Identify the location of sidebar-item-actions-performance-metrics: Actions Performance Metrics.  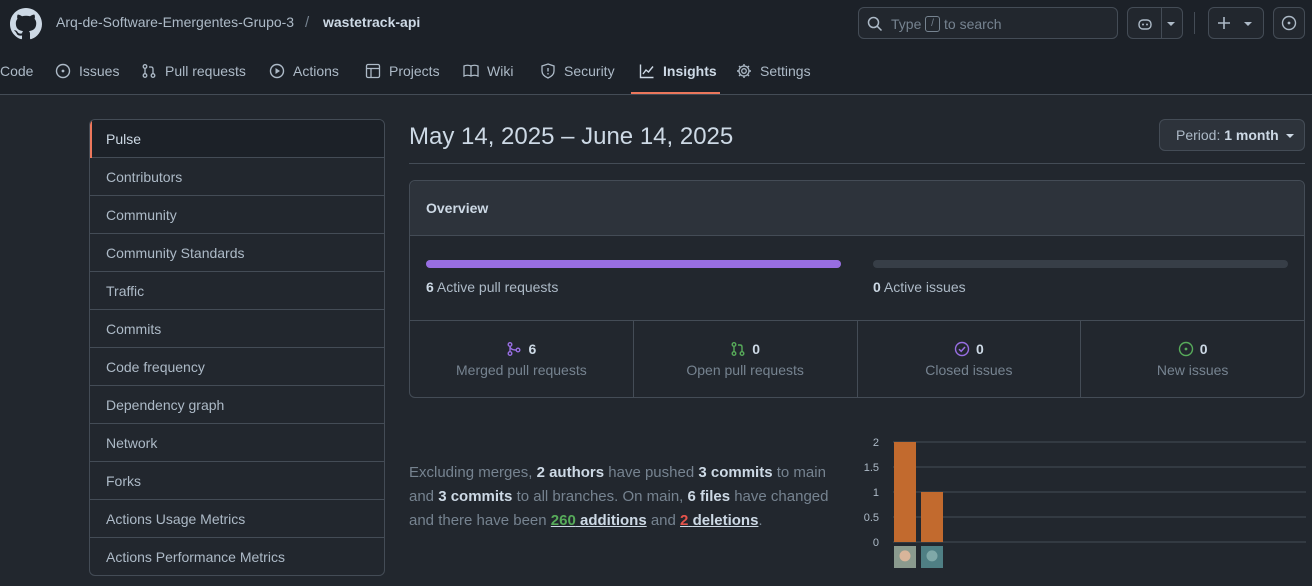
(237, 556).